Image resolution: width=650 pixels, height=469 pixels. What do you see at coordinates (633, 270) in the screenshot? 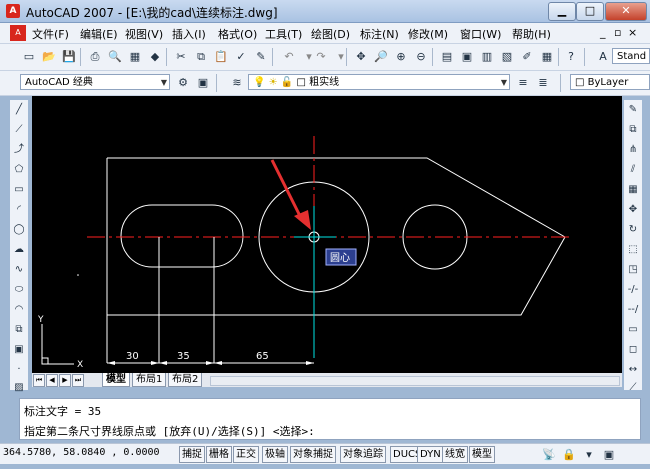
I see `stretch-icon: ◳` at bounding box center [633, 270].